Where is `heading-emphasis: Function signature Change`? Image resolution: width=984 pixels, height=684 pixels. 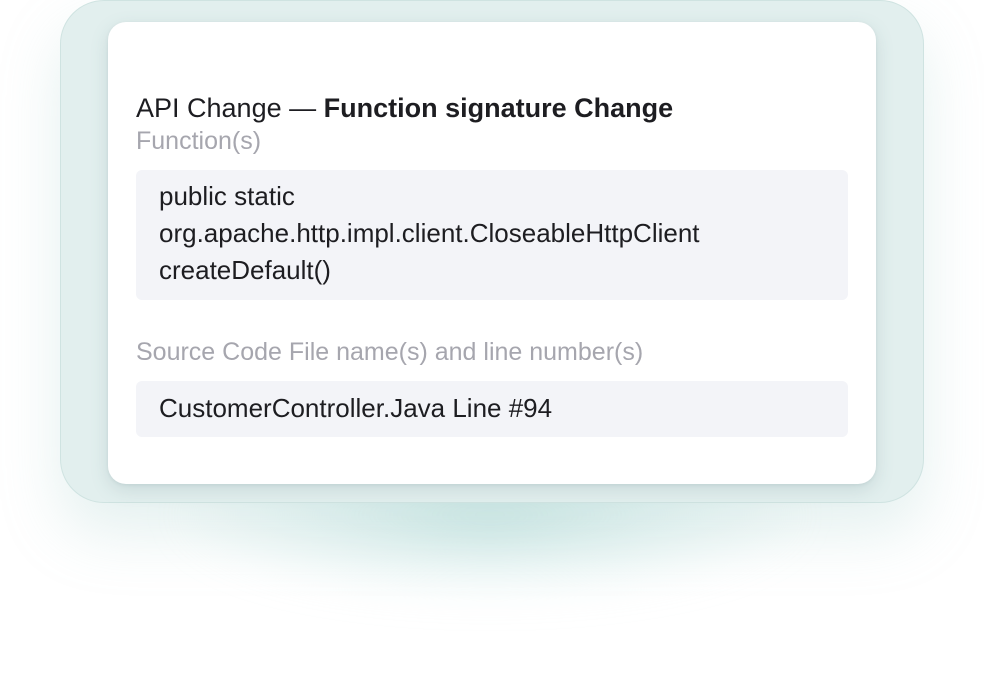 heading-emphasis: Function signature Change is located at coordinates (498, 108).